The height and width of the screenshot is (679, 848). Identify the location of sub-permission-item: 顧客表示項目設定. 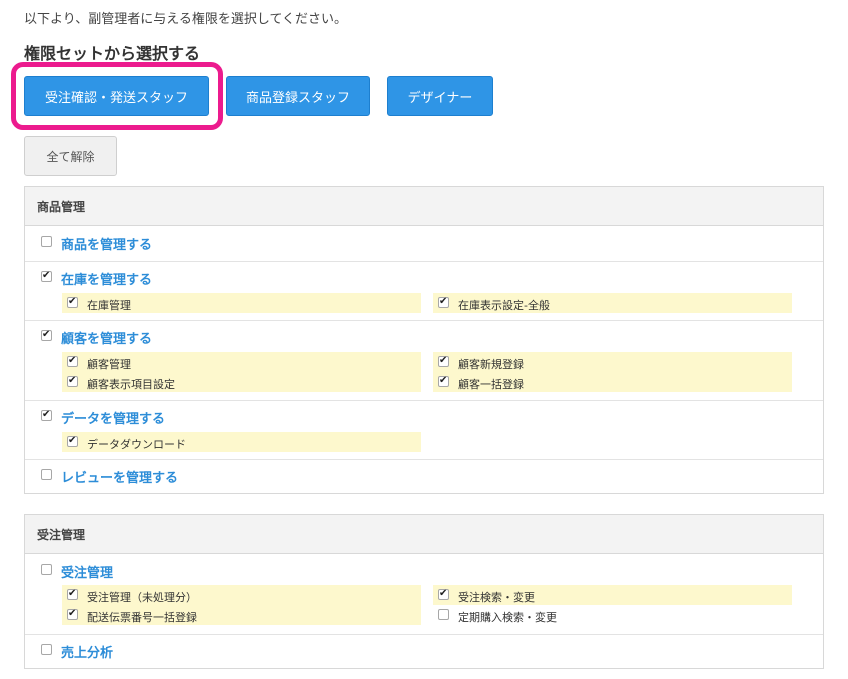
(241, 382).